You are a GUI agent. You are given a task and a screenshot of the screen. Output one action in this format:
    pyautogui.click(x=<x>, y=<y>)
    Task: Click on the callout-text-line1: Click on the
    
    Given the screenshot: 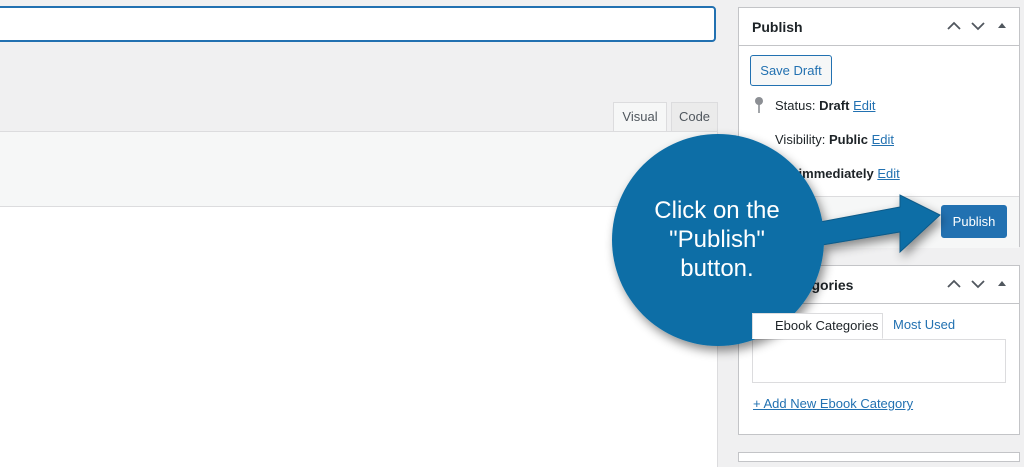 What is the action you would take?
    pyautogui.click(x=717, y=210)
    